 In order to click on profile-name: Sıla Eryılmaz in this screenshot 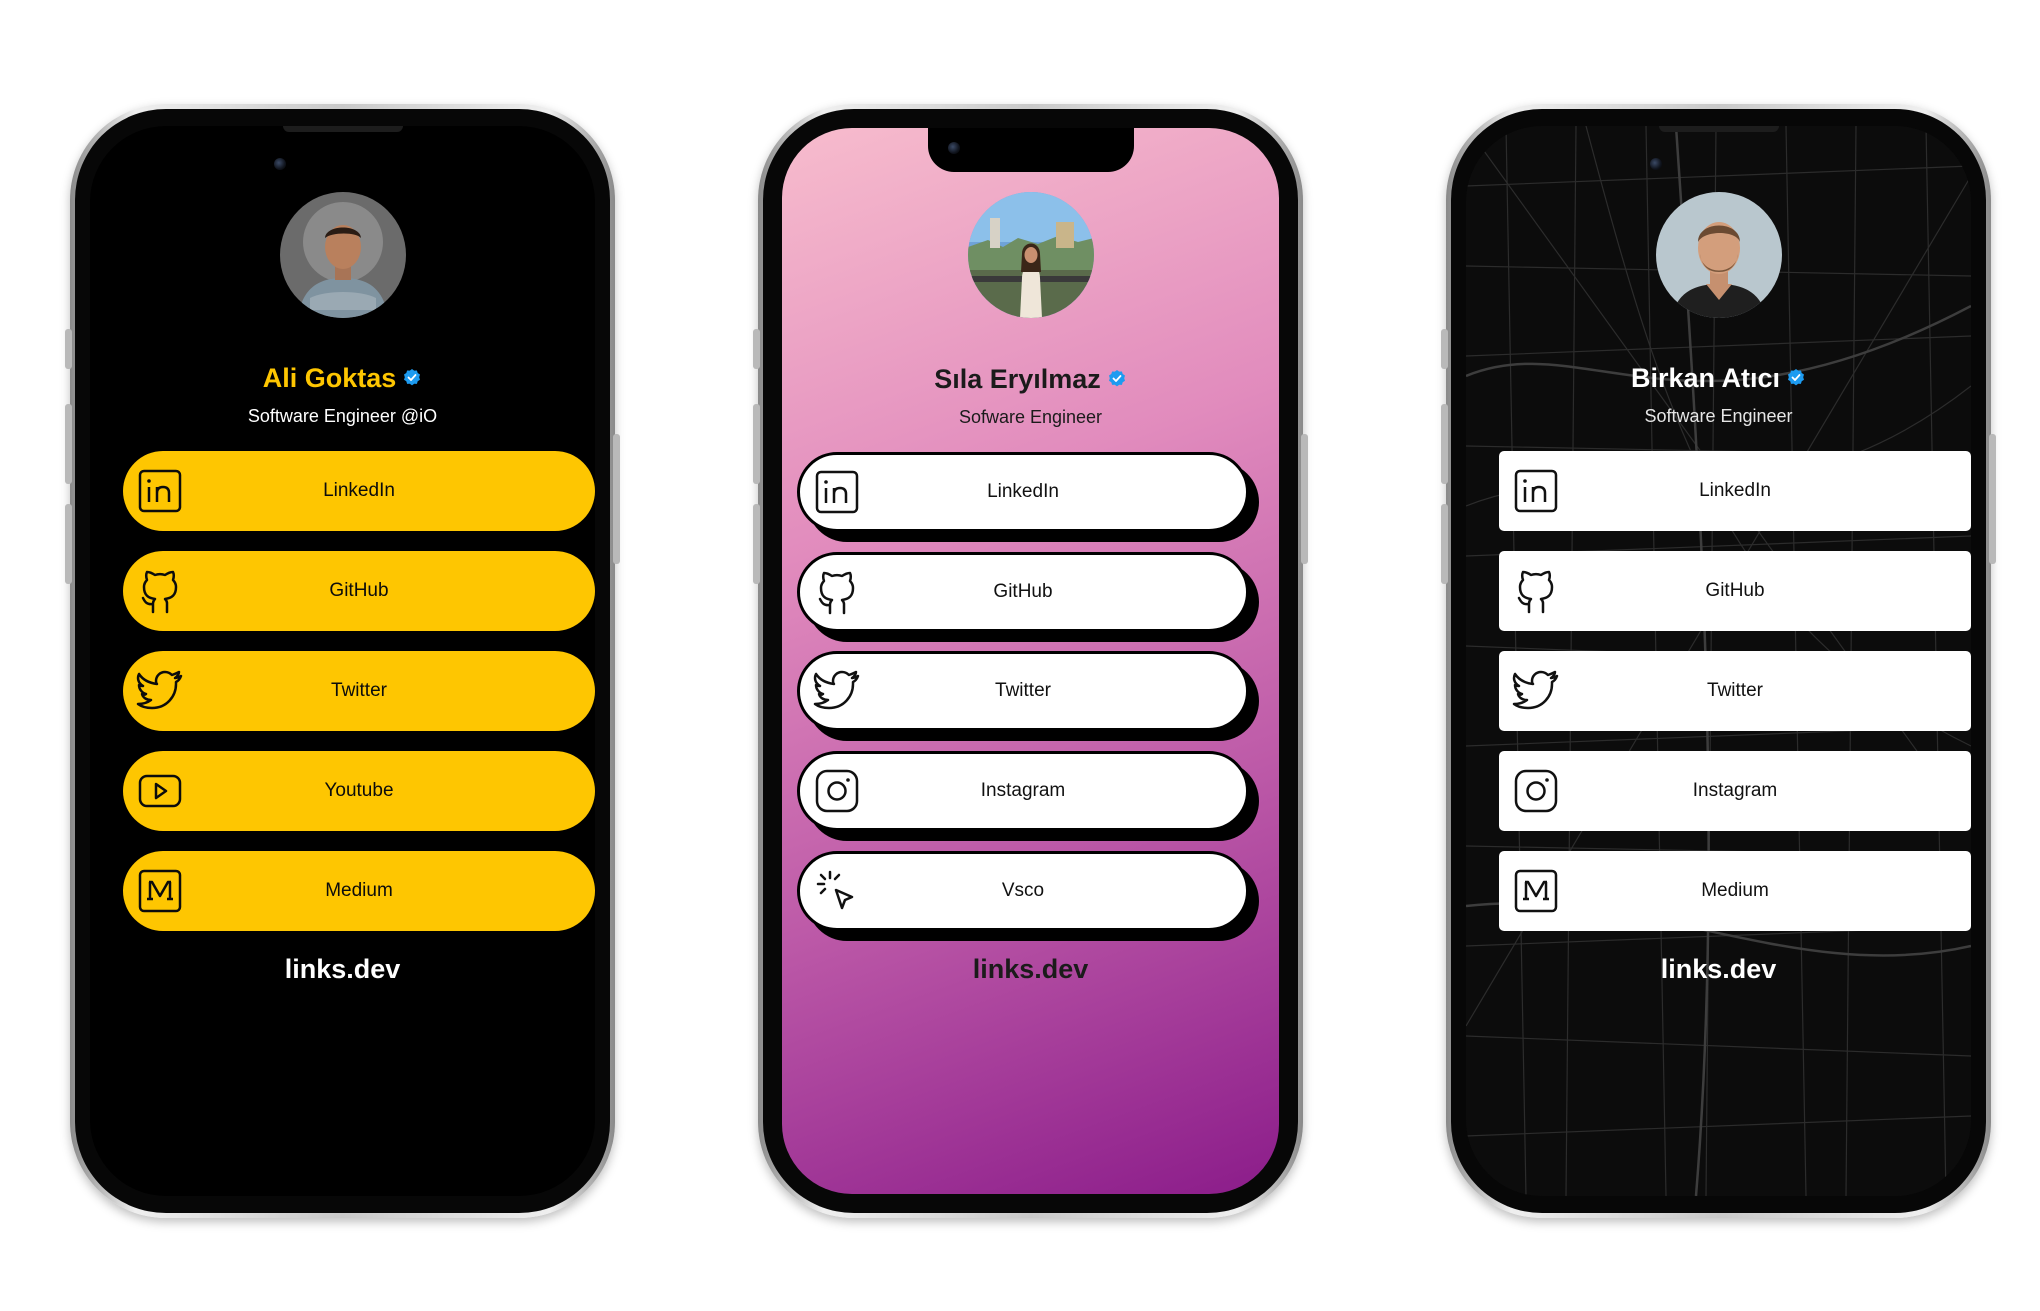, I will do `click(1030, 379)`.